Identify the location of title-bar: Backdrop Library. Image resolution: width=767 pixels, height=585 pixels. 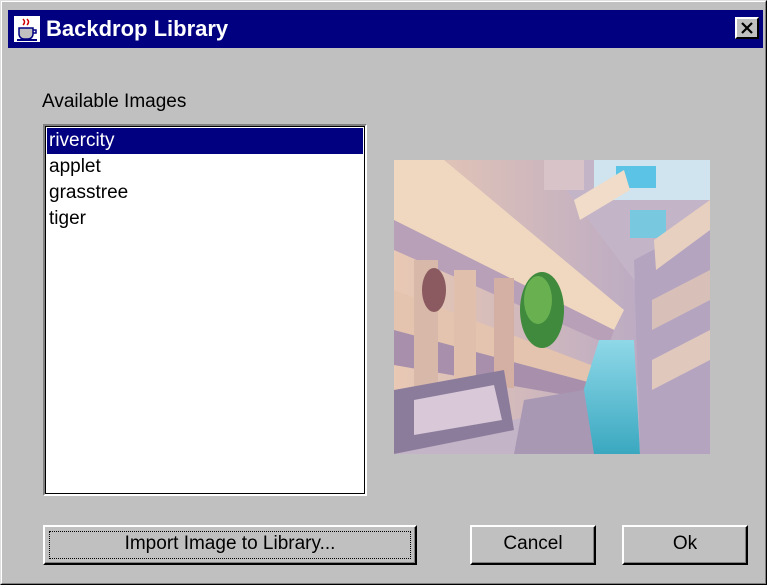
(385, 29).